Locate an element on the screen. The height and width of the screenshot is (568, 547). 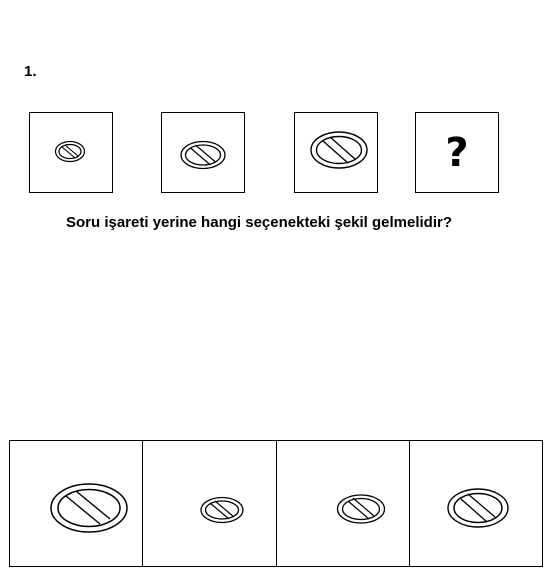
option-c is located at coordinates (342, 503).